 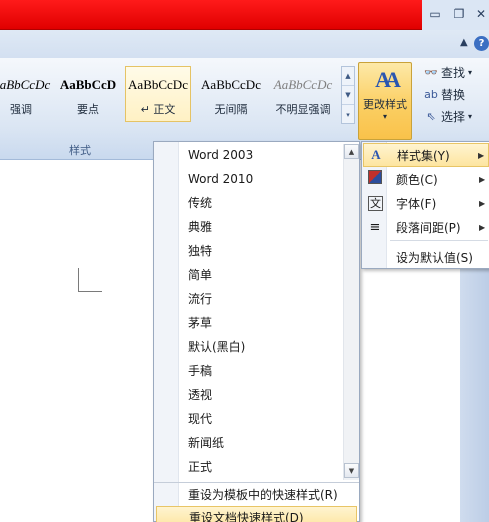 What do you see at coordinates (375, 203) in the screenshot?
I see `fonts-icon: 文` at bounding box center [375, 203].